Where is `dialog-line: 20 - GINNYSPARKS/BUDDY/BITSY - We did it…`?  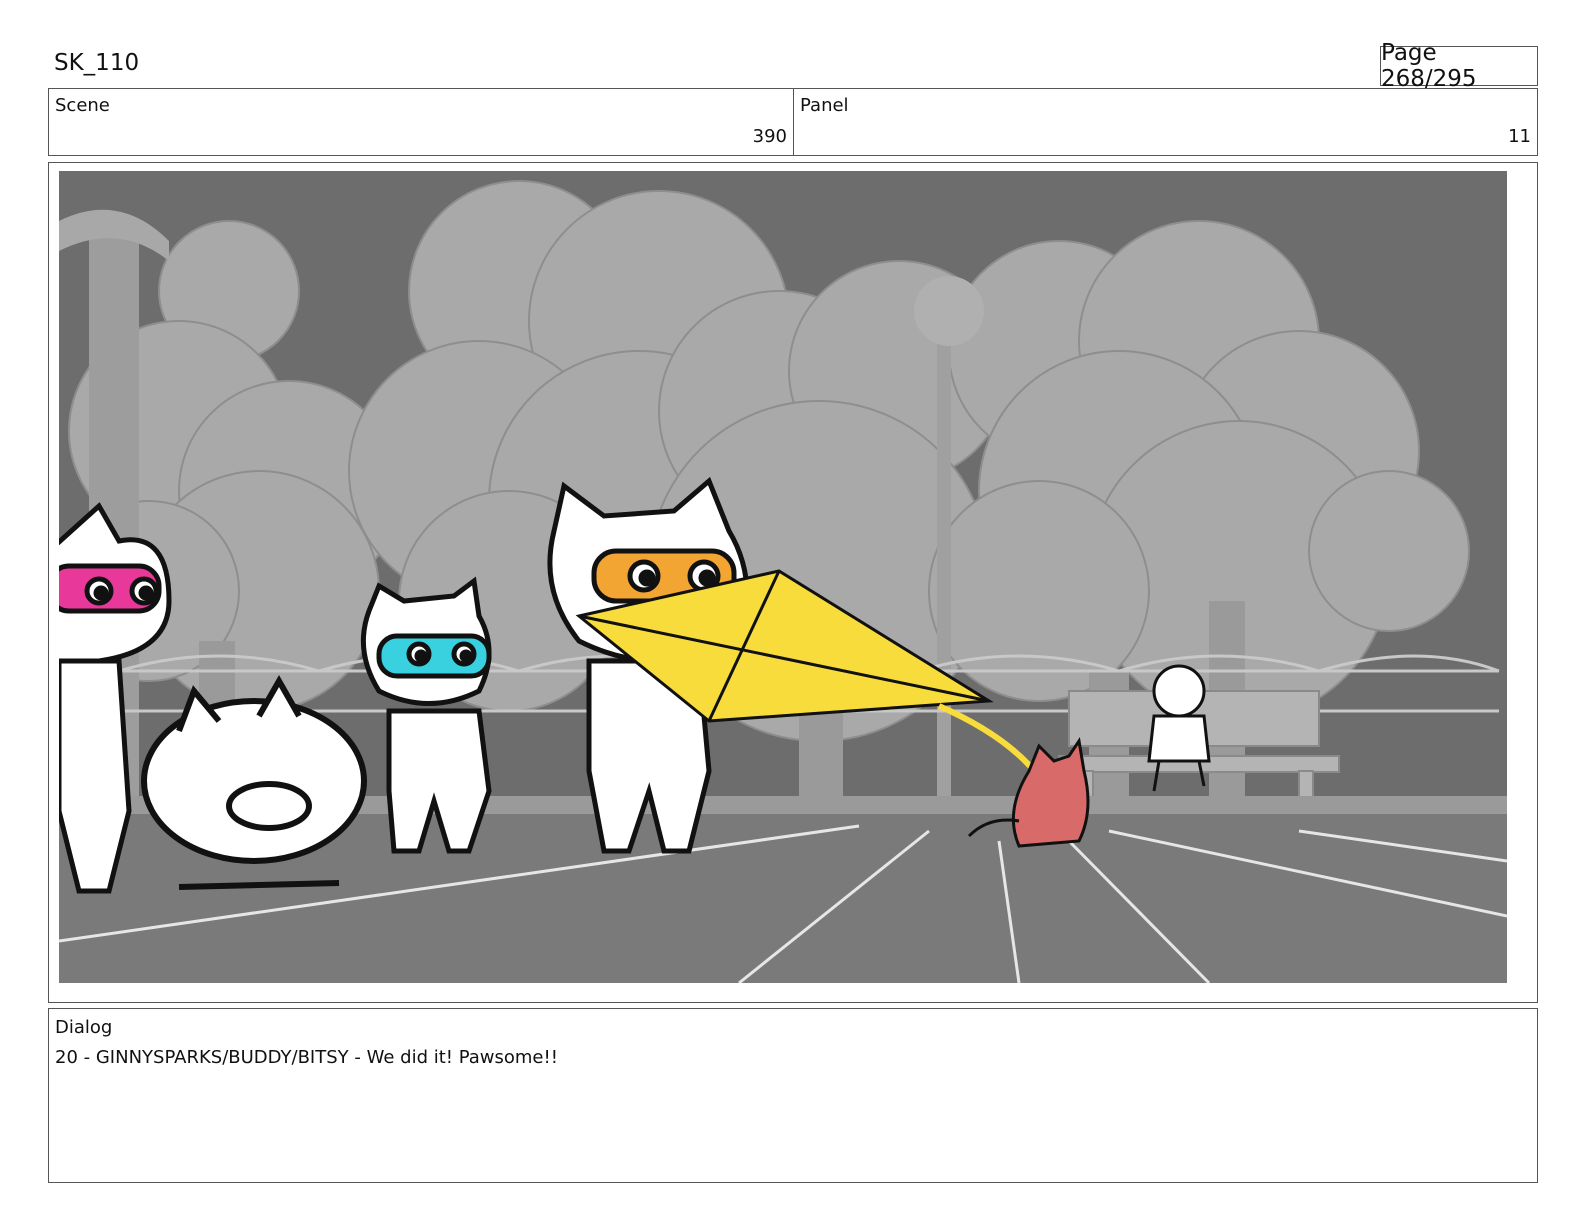
dialog-line: 20 - GINNYSPARKS/BUDDY/BITSY - We did it… is located at coordinates (306, 1057).